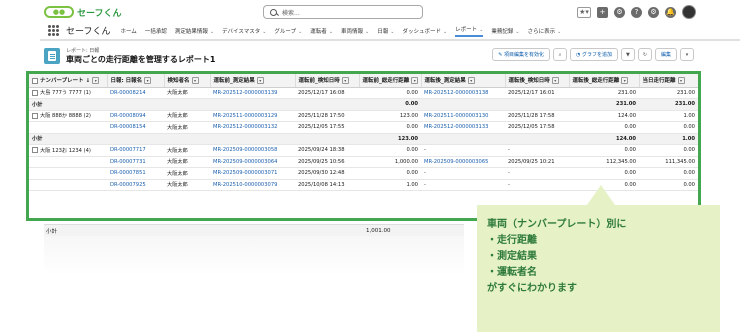  I want to click on search-report-button: ⌕, so click(560, 54).